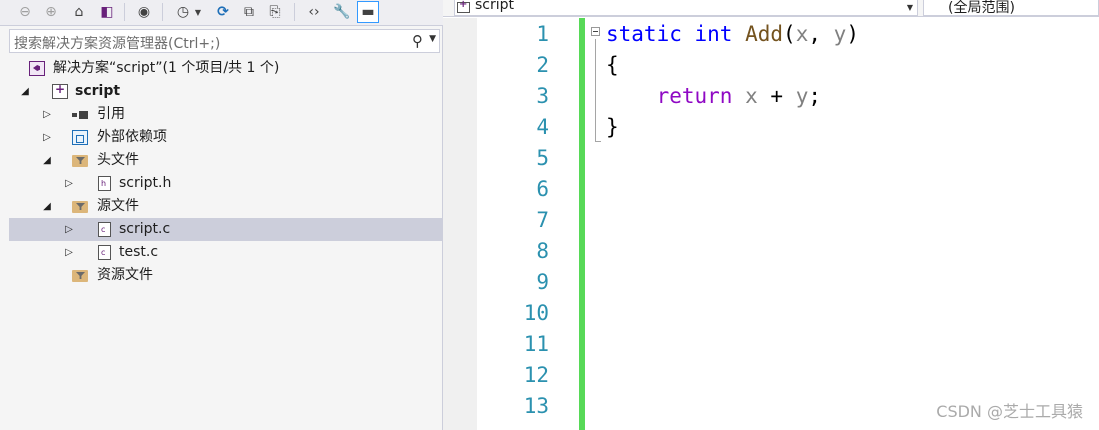 The image size is (1099, 430). Describe the element at coordinates (249, 12) in the screenshot. I see `collapse-all-icon: ⧉` at that location.